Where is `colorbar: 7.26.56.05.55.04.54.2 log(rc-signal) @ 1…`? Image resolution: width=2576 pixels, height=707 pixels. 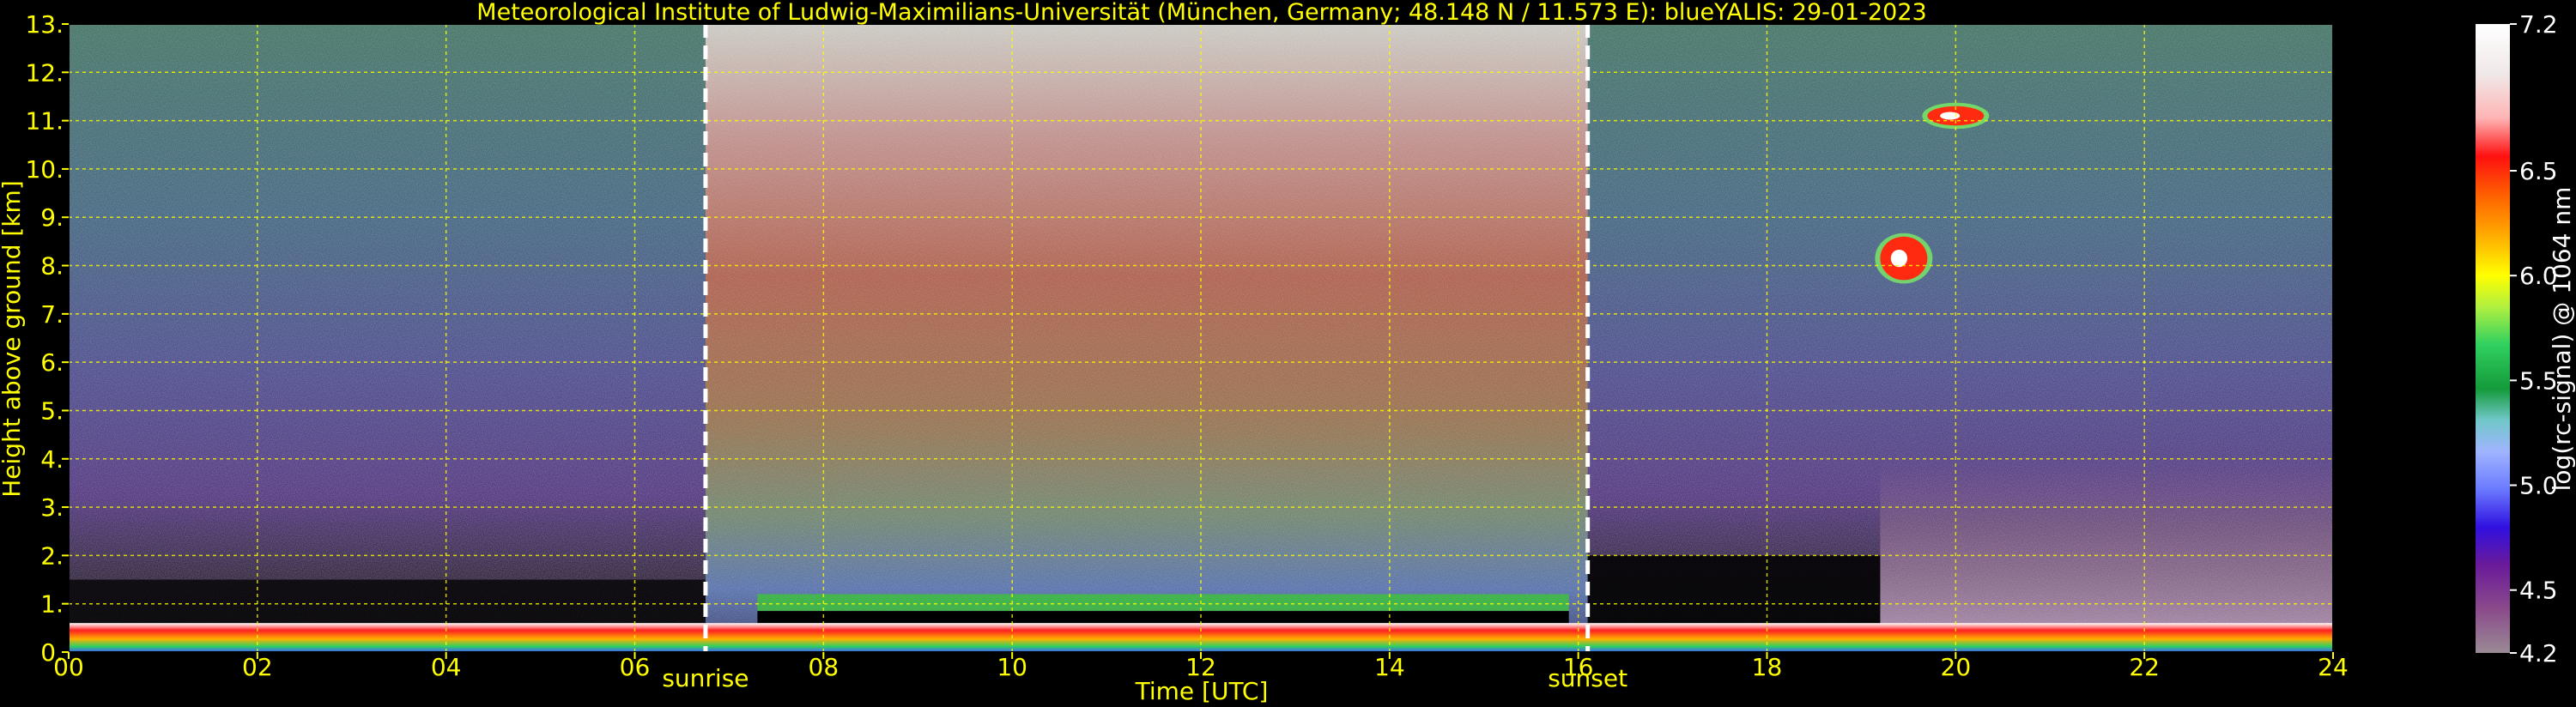
colorbar: 7.26.56.05.55.04.54.2 log(rc-signal) @ 1… is located at coordinates (2526, 339).